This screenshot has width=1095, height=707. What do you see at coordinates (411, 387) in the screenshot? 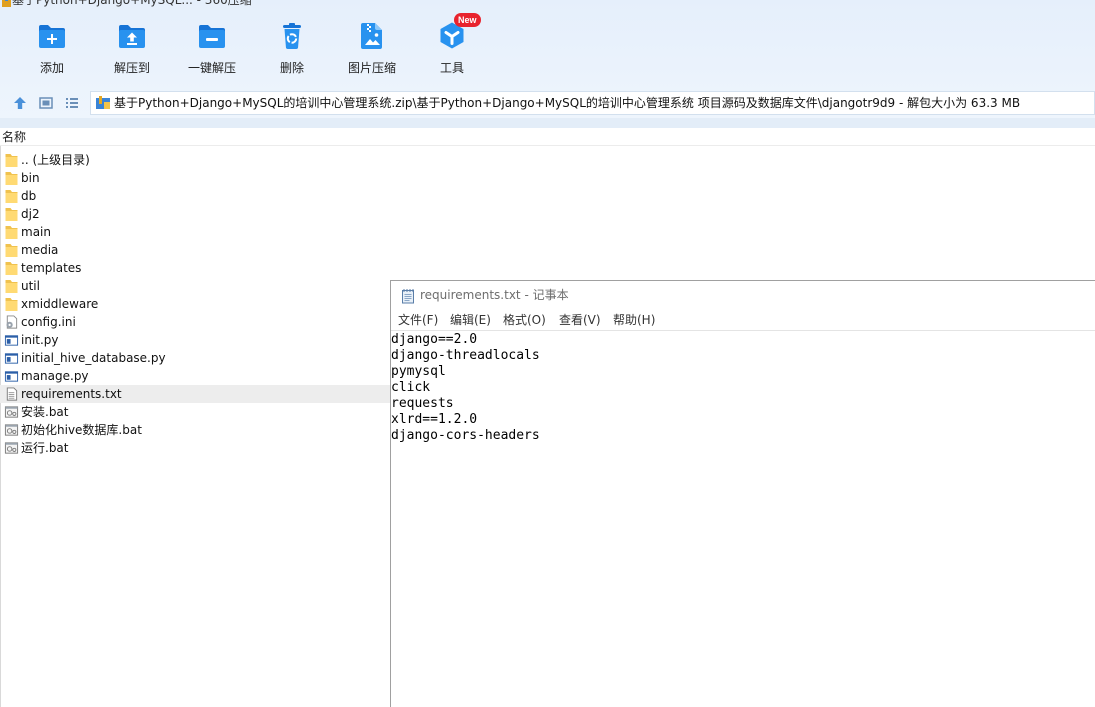
I see `text-line: click` at bounding box center [411, 387].